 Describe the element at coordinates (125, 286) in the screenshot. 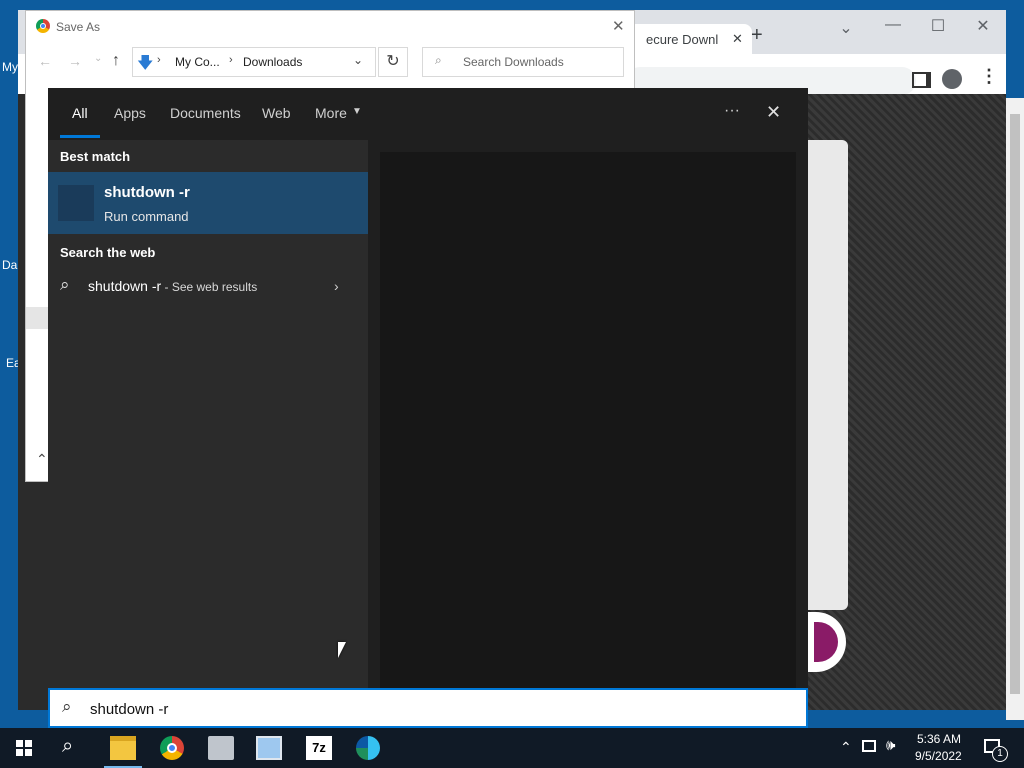

I see `web-query: shutdown -r` at that location.